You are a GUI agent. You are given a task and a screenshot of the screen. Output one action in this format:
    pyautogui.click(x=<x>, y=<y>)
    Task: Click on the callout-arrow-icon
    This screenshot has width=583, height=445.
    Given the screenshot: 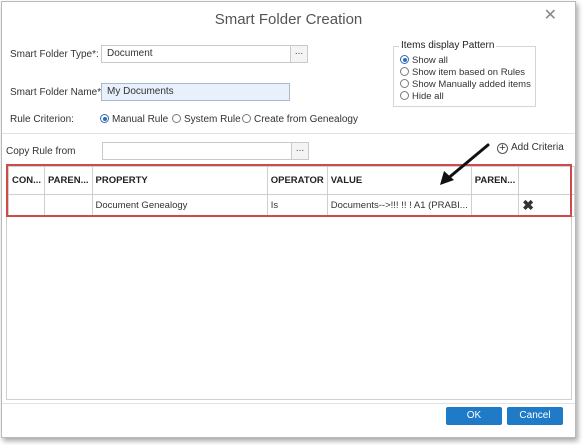 What is the action you would take?
    pyautogui.click(x=465, y=164)
    